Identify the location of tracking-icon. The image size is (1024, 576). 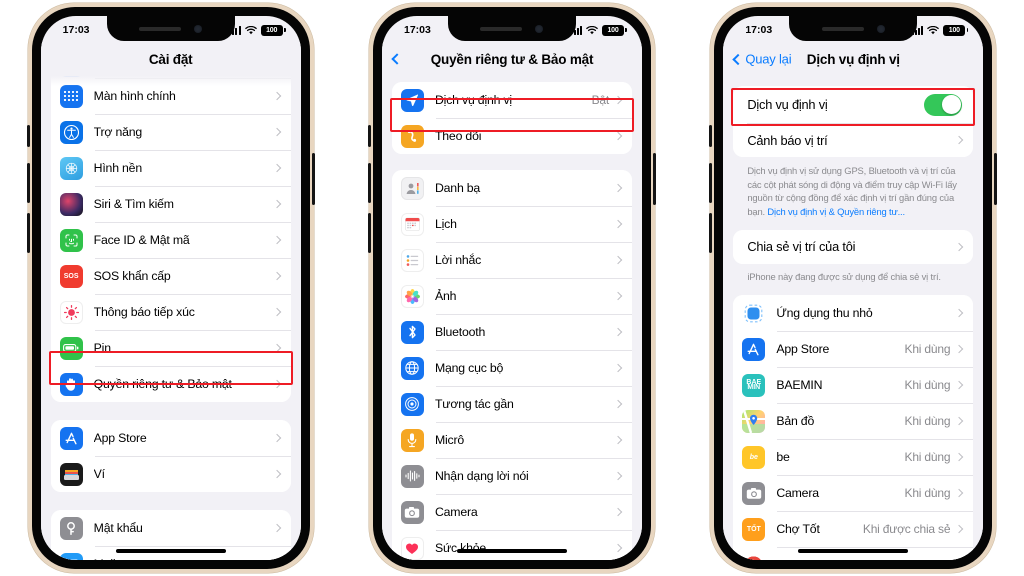
(412, 136).